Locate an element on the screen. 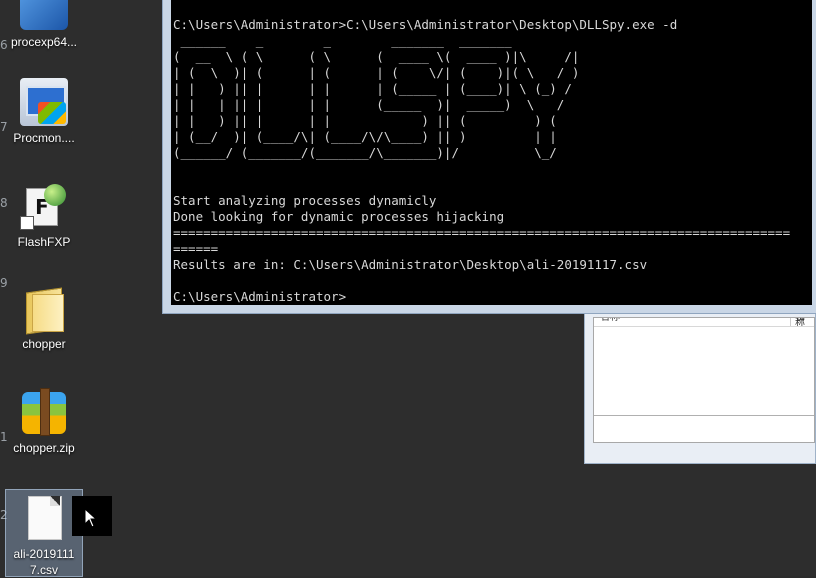 This screenshot has width=816, height=578. horizontal-scrollbar-track is located at coordinates (704, 415).